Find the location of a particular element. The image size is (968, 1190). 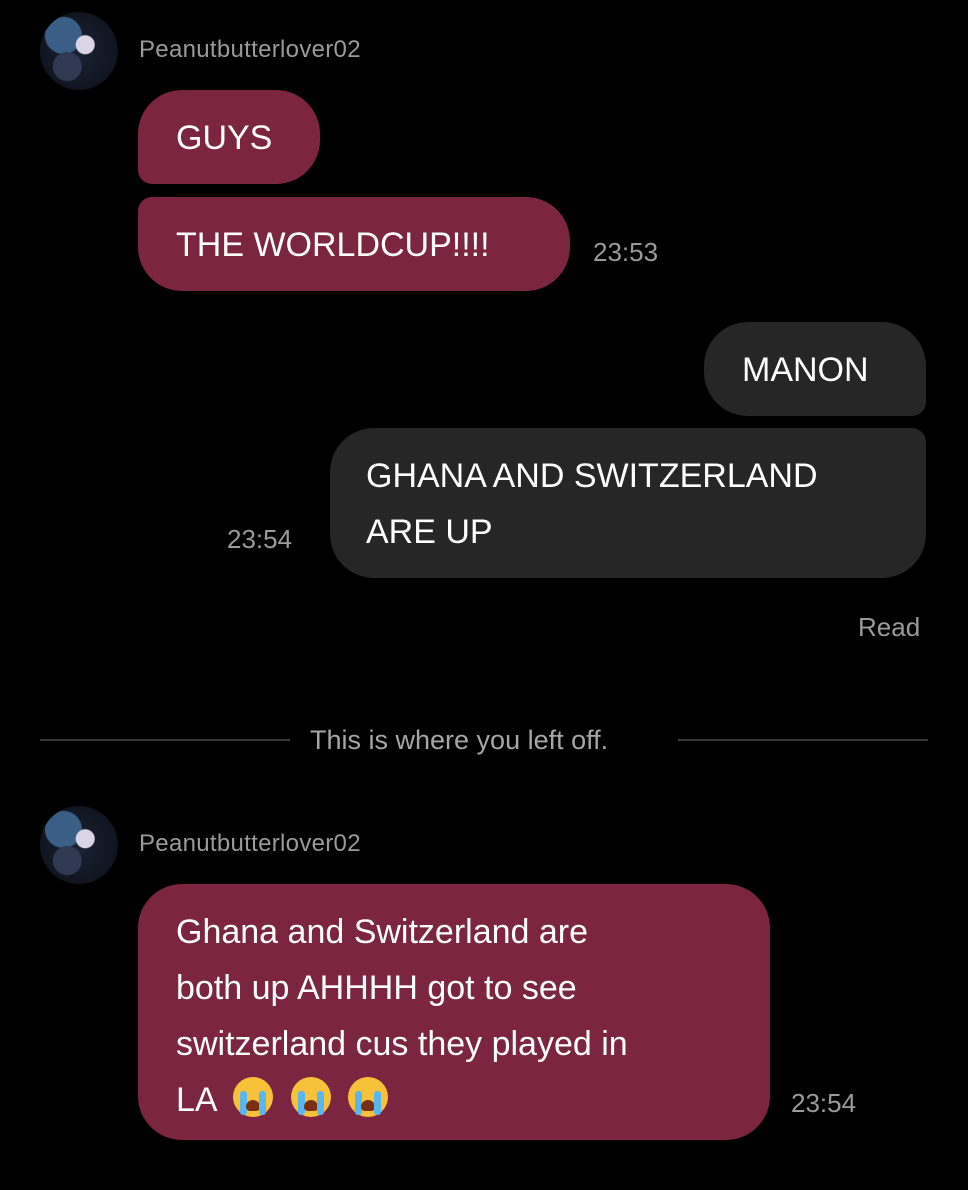

message-bubble: GUYS is located at coordinates (229, 137).